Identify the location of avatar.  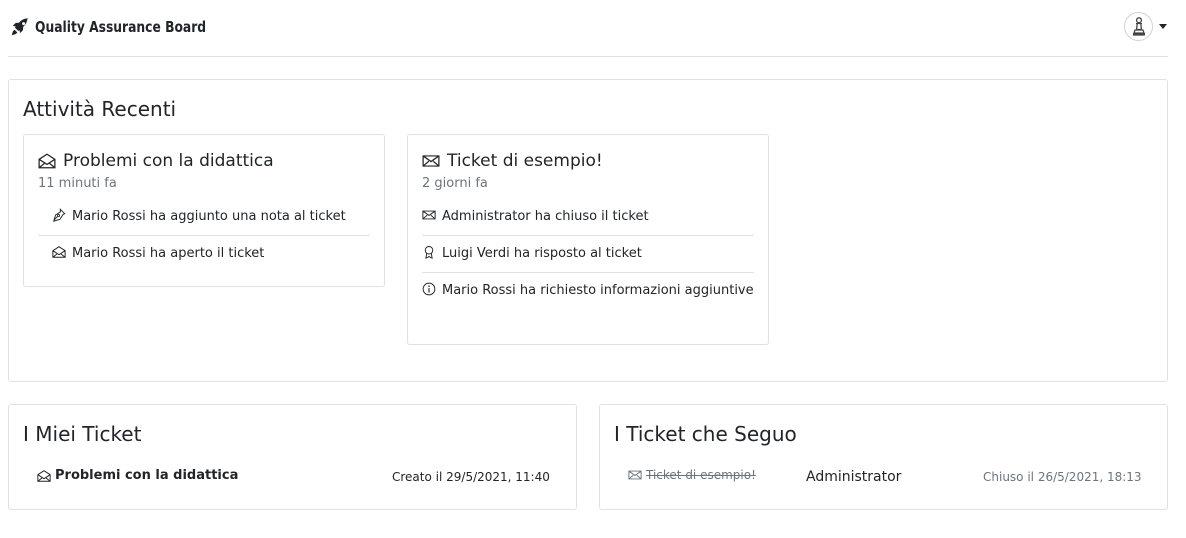
(1138, 26).